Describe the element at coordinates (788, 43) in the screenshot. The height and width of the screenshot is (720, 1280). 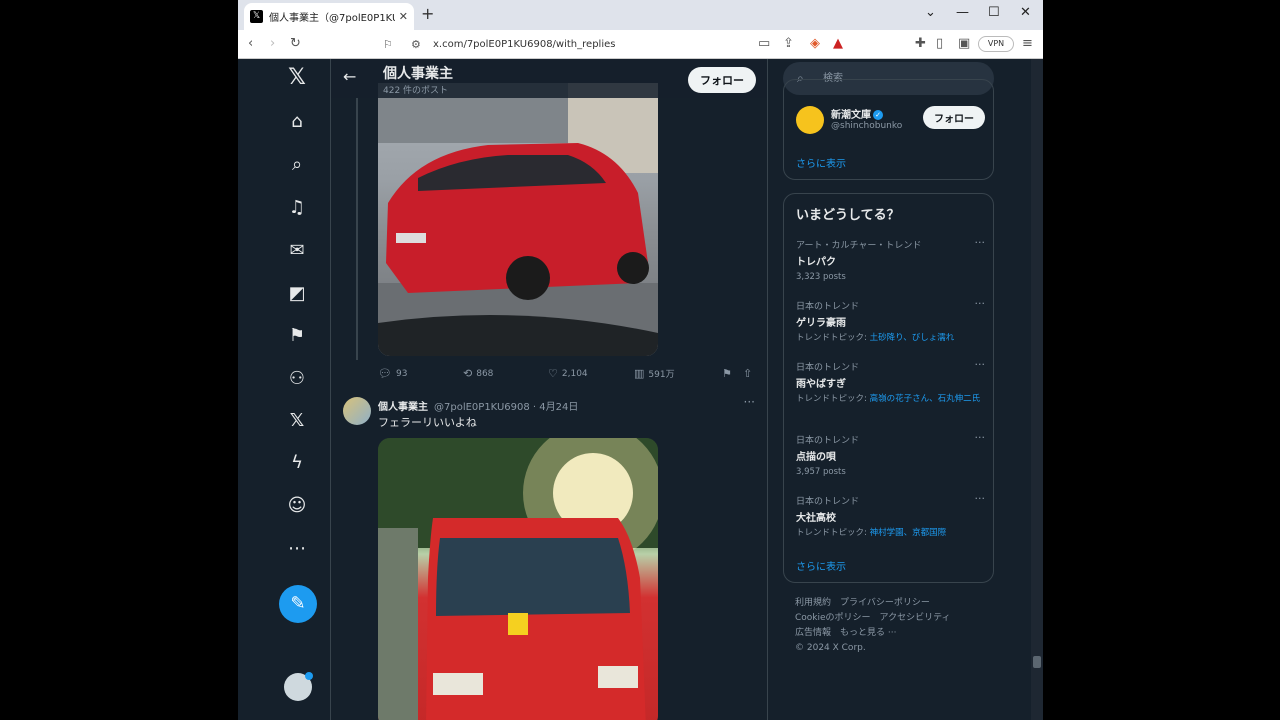
I see `share-icon: ⇪` at that location.